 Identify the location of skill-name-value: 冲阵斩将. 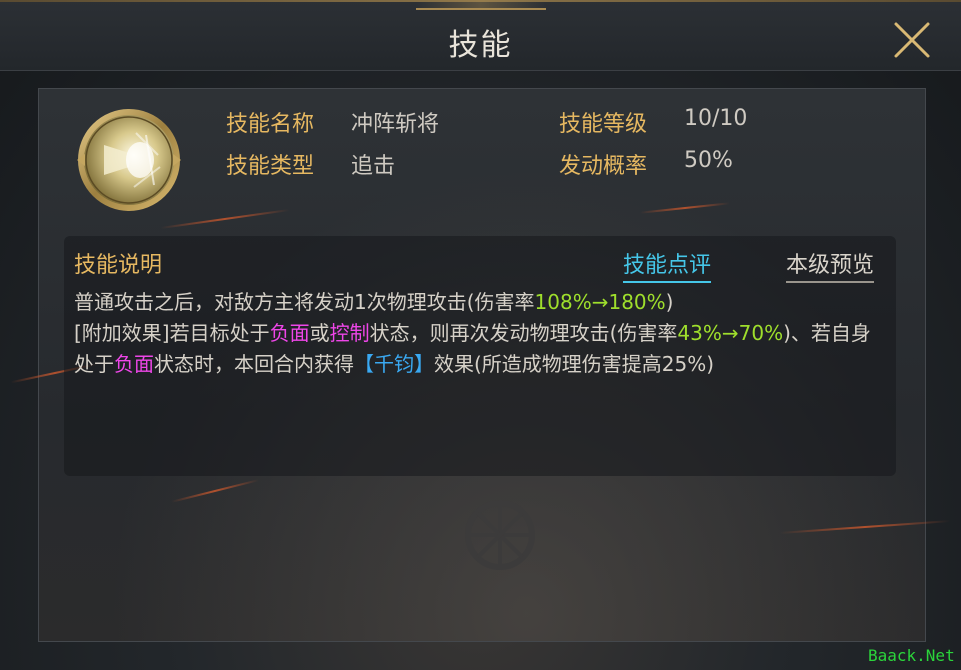
(395, 124).